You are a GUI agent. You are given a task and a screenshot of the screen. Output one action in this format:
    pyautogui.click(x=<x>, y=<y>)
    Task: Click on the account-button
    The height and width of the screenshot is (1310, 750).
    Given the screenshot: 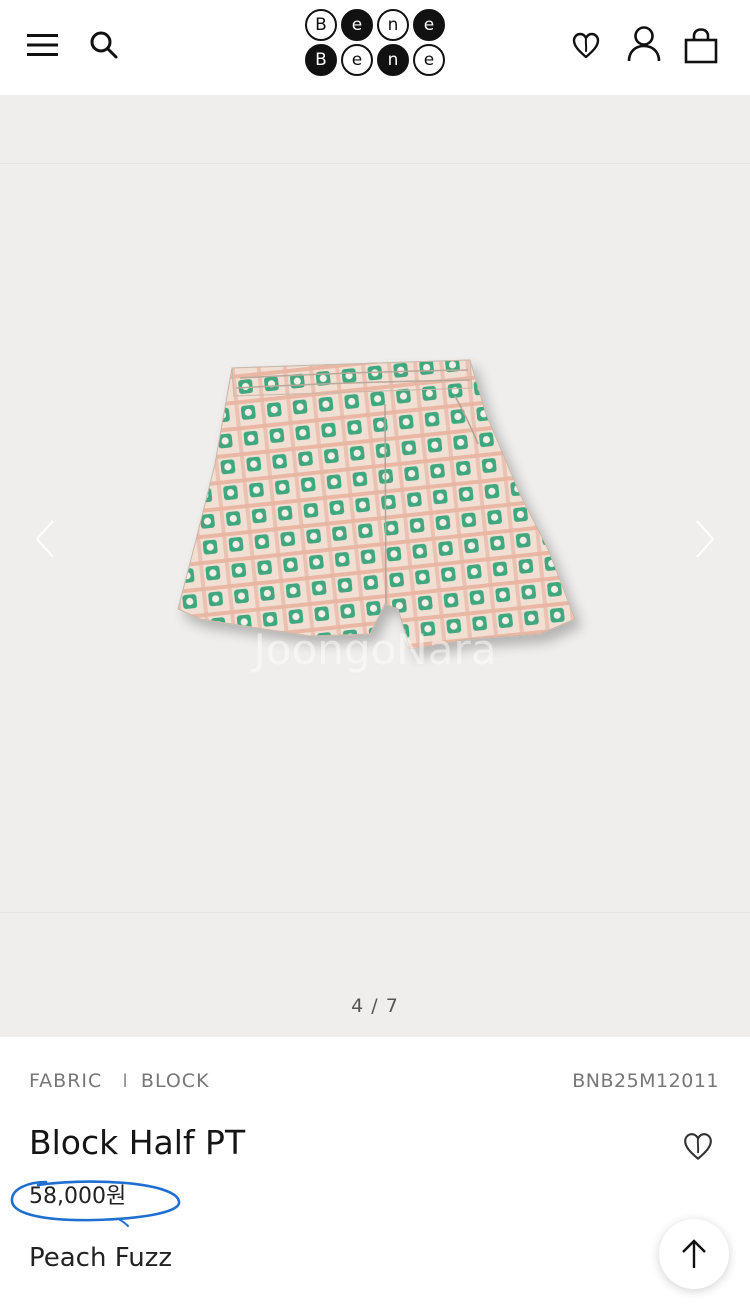 What is the action you would take?
    pyautogui.click(x=644, y=44)
    